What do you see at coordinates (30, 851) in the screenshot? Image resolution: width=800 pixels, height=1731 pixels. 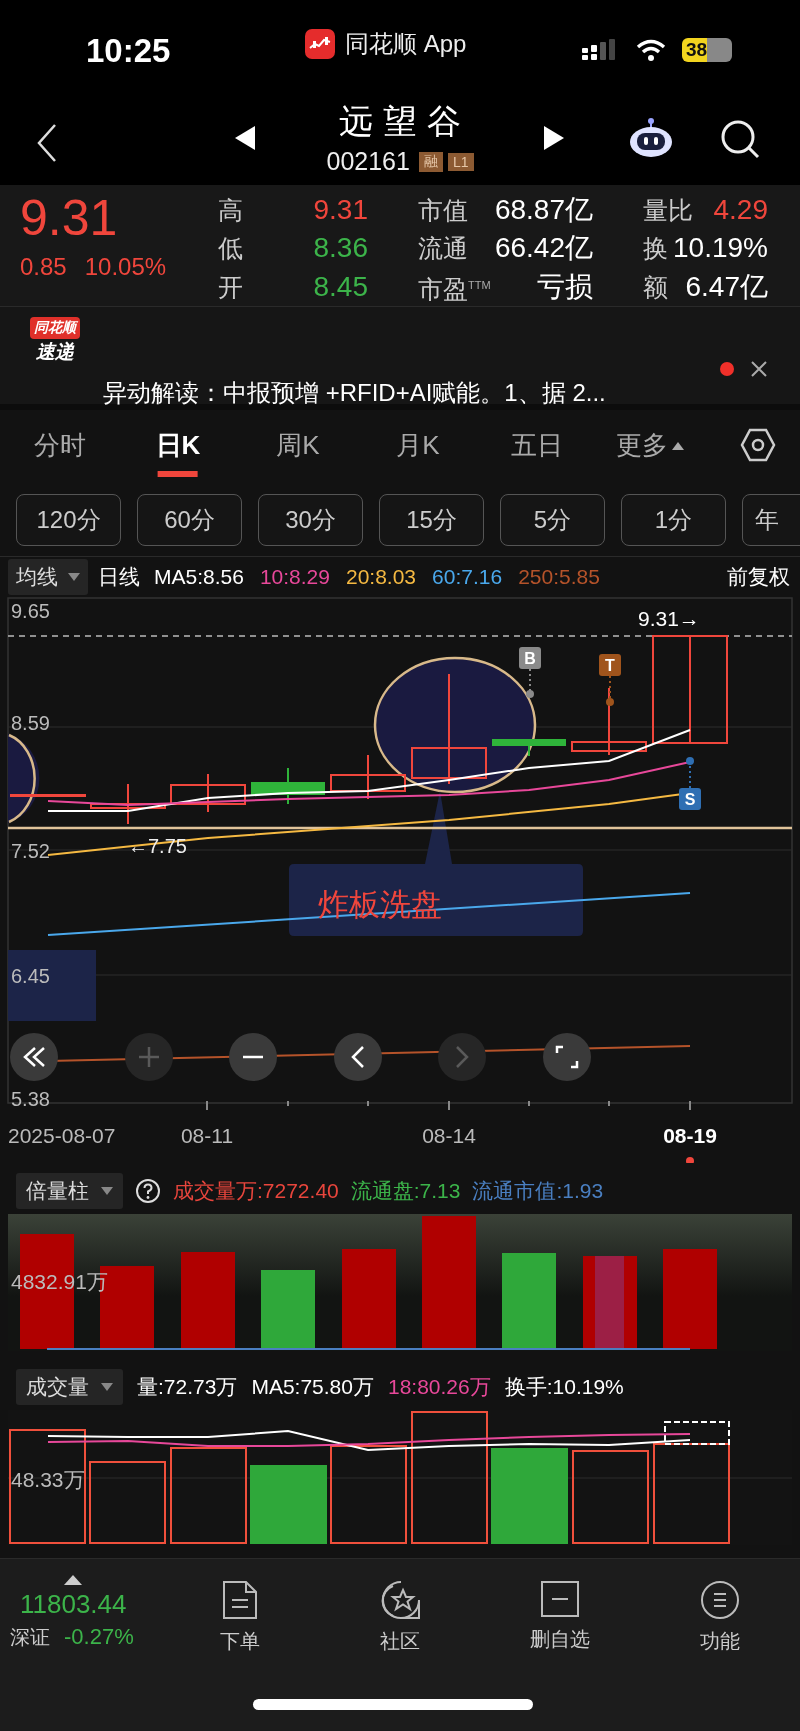 I see `axis-label: 7.52` at bounding box center [30, 851].